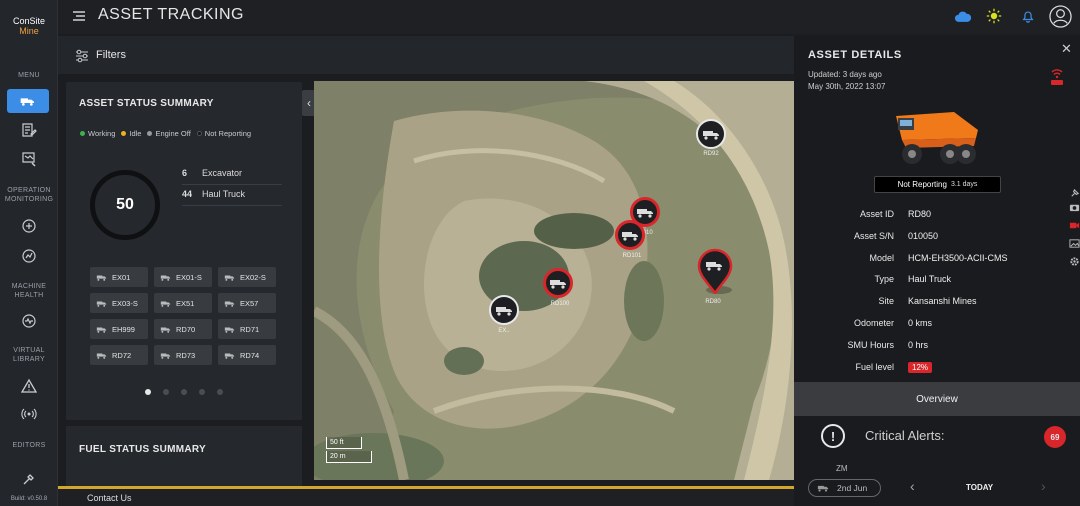 This screenshot has height=506, width=1080. Describe the element at coordinates (922, 184) in the screenshot. I see `status-text: Not Reporting` at that location.